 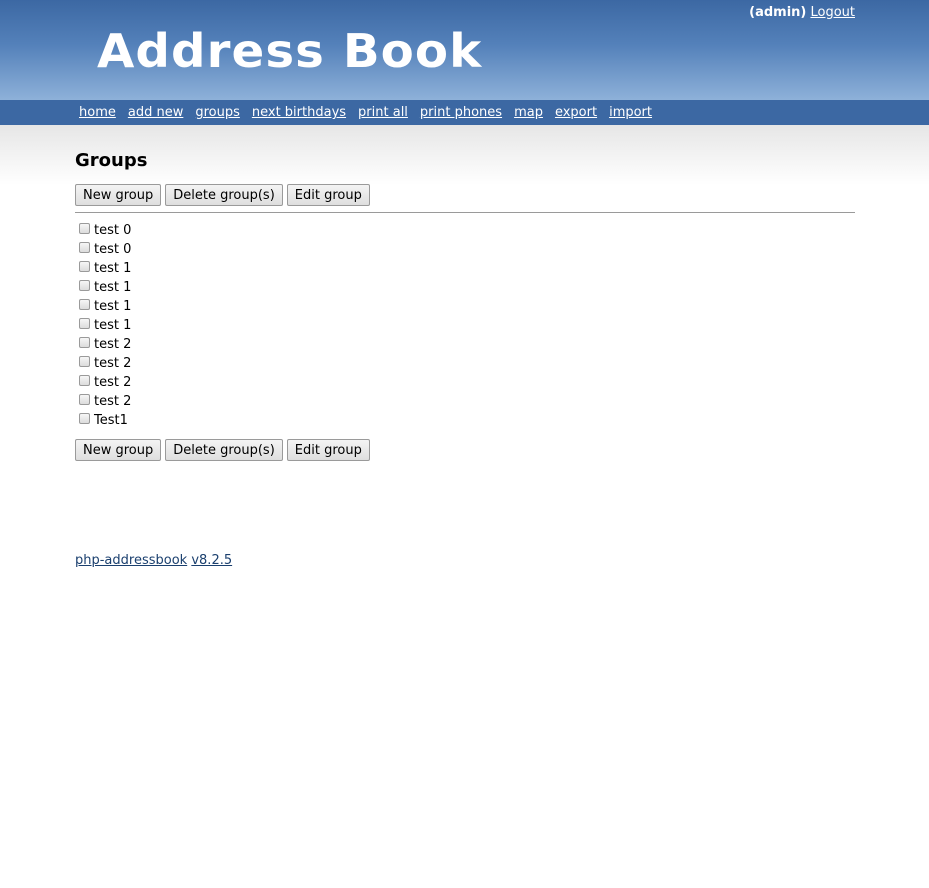 What do you see at coordinates (155, 112) in the screenshot?
I see `nav-add-new: add new` at bounding box center [155, 112].